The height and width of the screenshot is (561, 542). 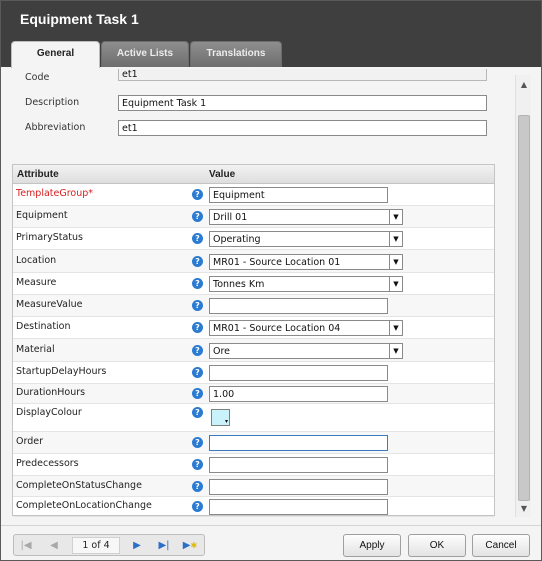 I want to click on value-select: Ore, so click(x=299, y=351).